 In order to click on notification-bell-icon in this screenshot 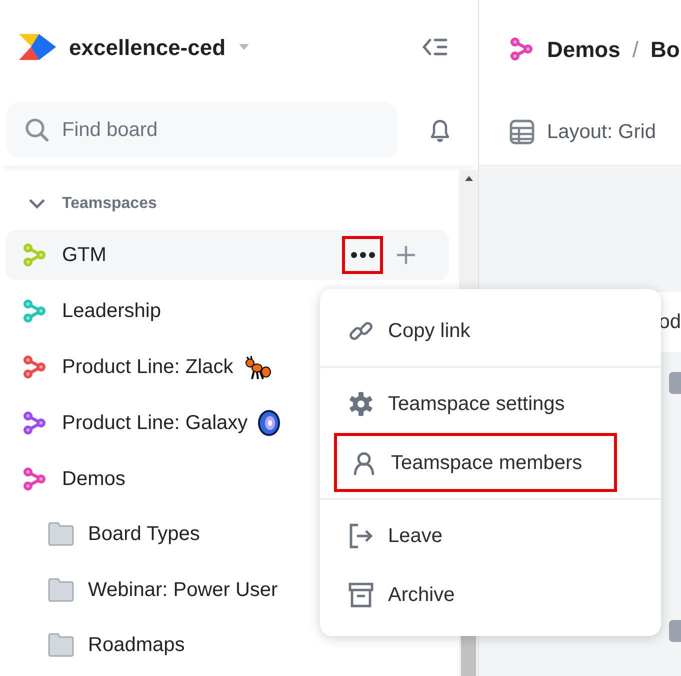, I will do `click(440, 130)`.